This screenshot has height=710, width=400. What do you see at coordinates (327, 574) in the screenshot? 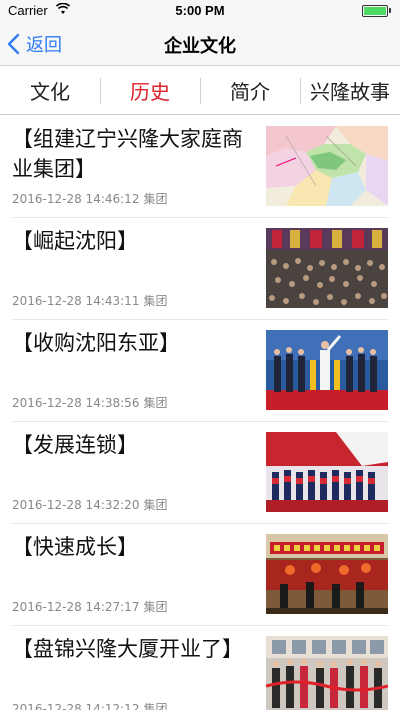
I see `banner-thumbnail` at bounding box center [327, 574].